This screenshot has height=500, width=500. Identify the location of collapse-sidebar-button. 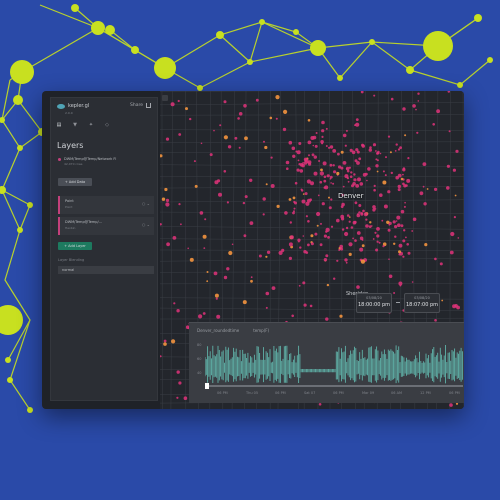
(165, 98).